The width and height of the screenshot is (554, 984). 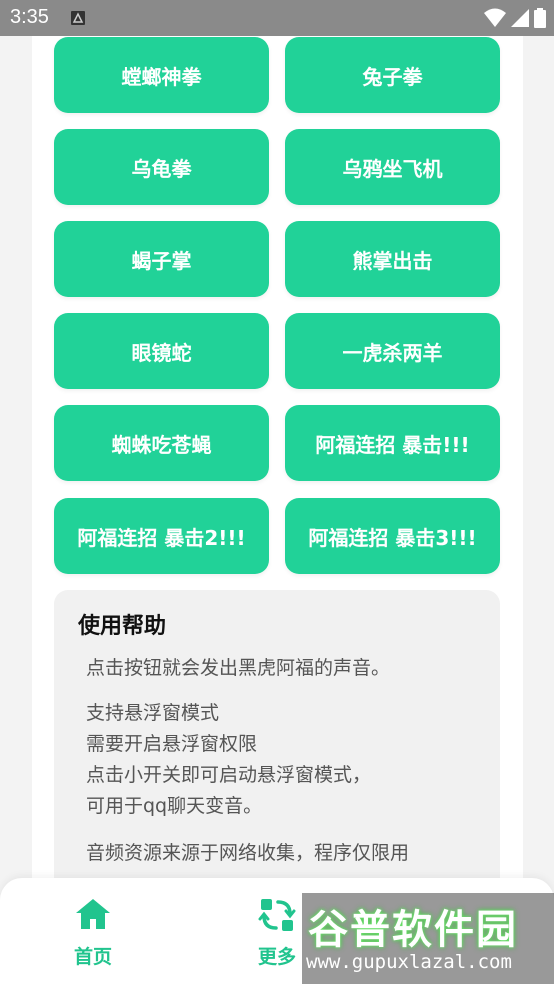 I want to click on sound-button-combo-3: 阿福连招 暴击3!!!, so click(x=392, y=536).